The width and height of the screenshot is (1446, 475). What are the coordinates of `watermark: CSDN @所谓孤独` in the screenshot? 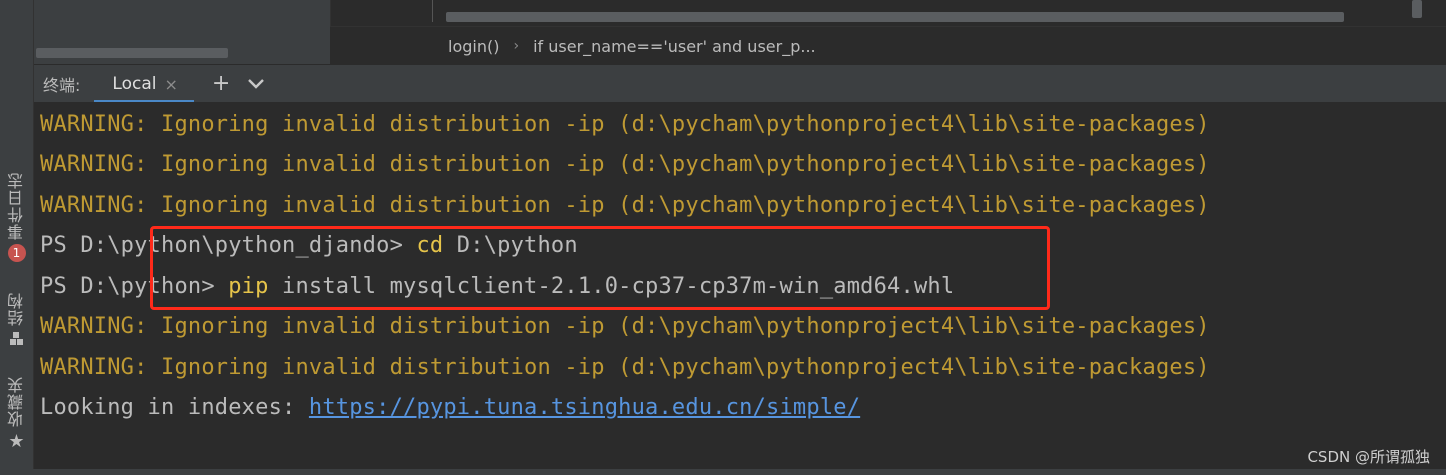 It's located at (1368, 457).